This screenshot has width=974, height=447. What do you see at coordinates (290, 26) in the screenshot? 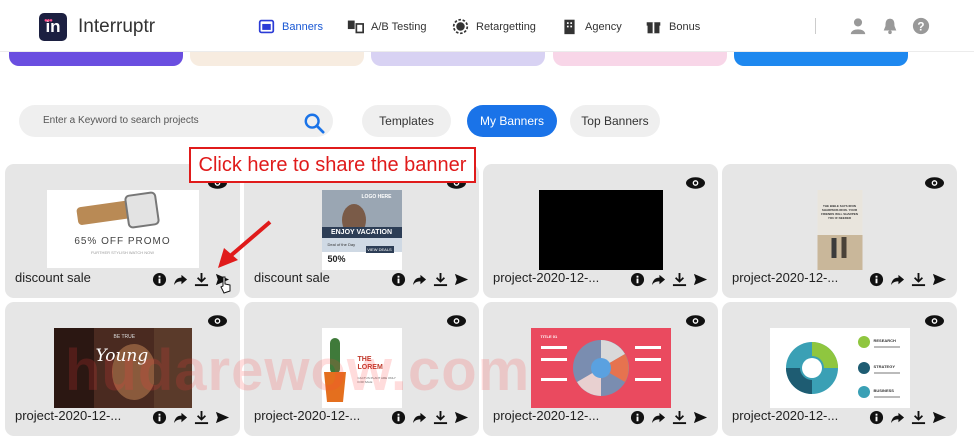
I see `nav-banners: Banners` at bounding box center [290, 26].